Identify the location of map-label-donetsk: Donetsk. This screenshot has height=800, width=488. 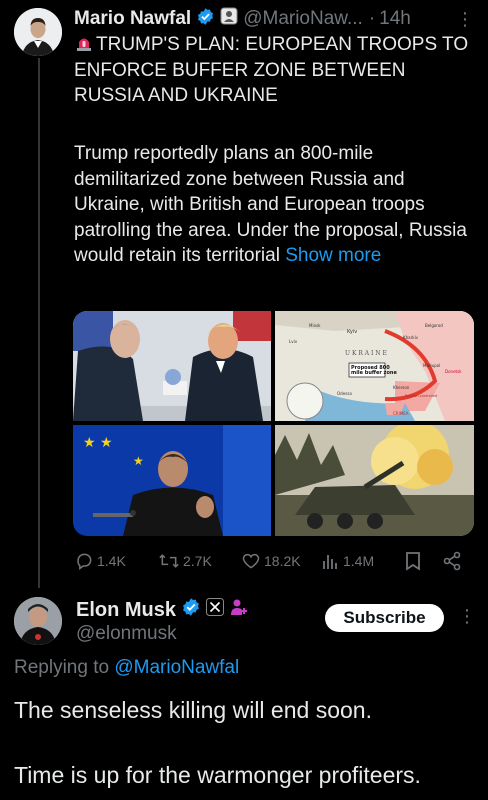
(453, 371).